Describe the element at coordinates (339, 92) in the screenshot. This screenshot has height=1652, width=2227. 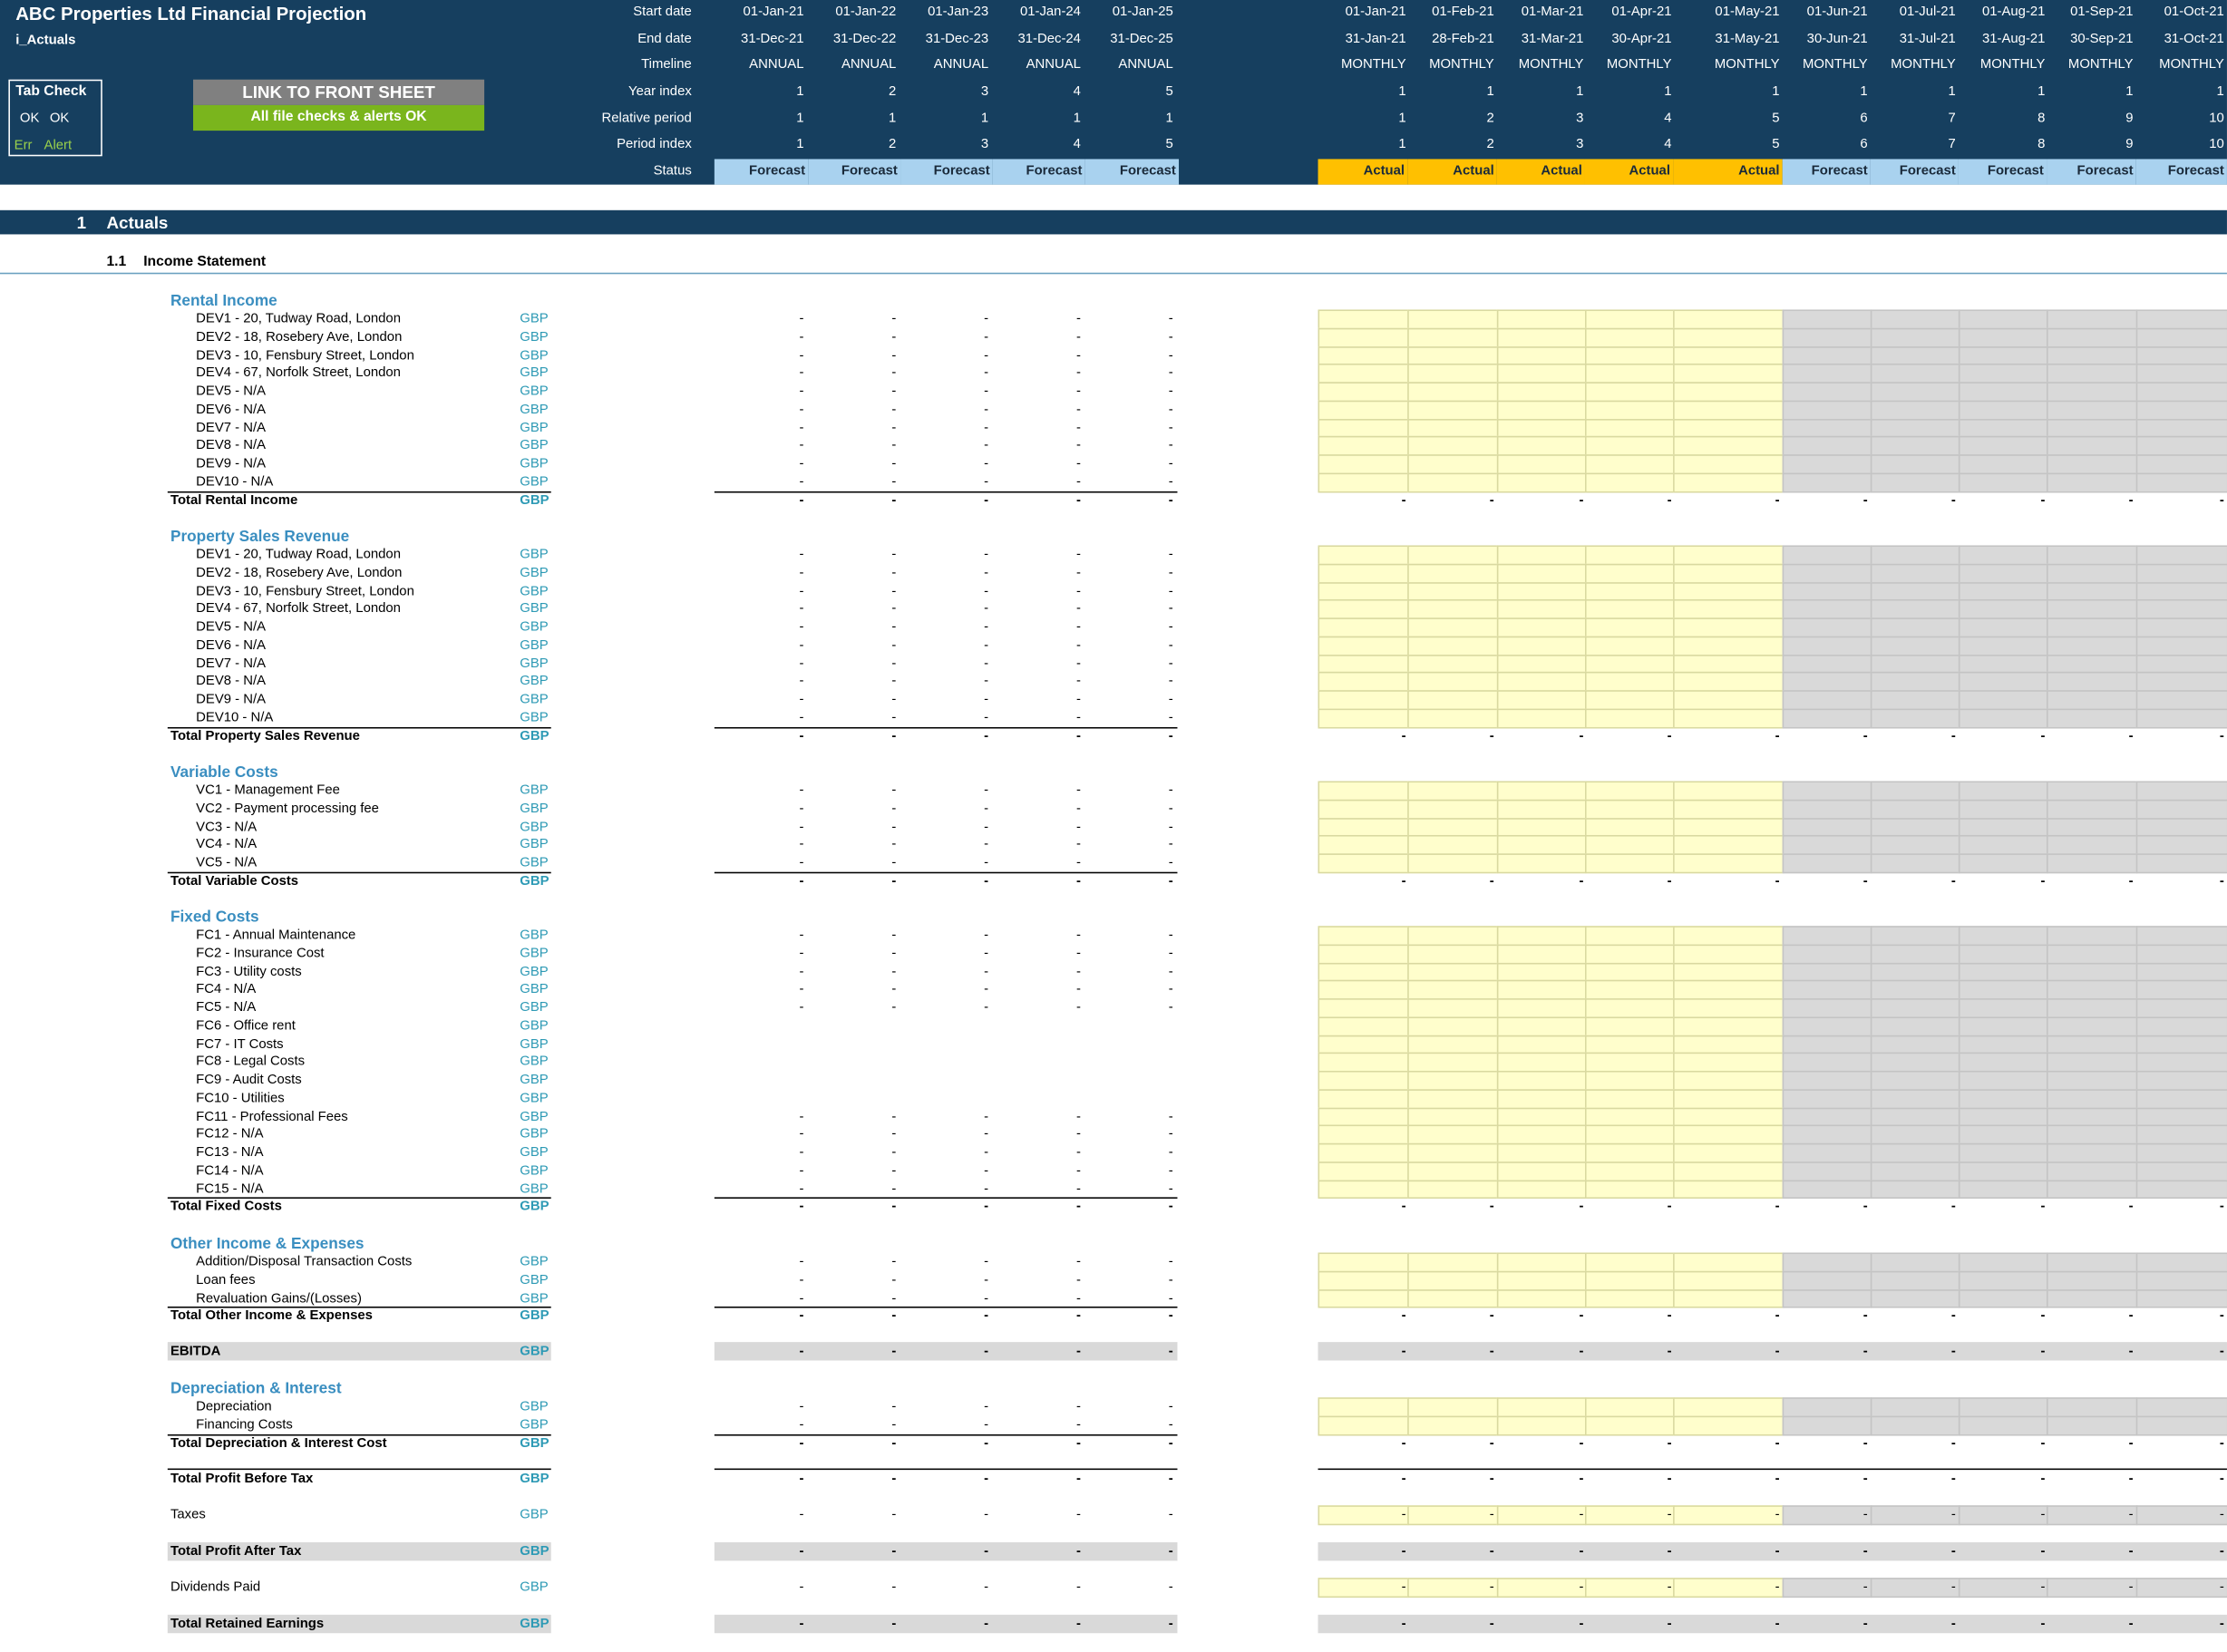
I see `link-to-front-sheet-button: LINK TO FRONT SHEET` at that location.